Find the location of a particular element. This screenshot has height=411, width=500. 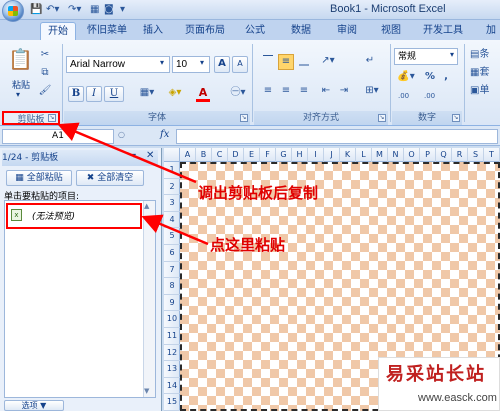

cut-icon: ✂ is located at coordinates (45, 55).